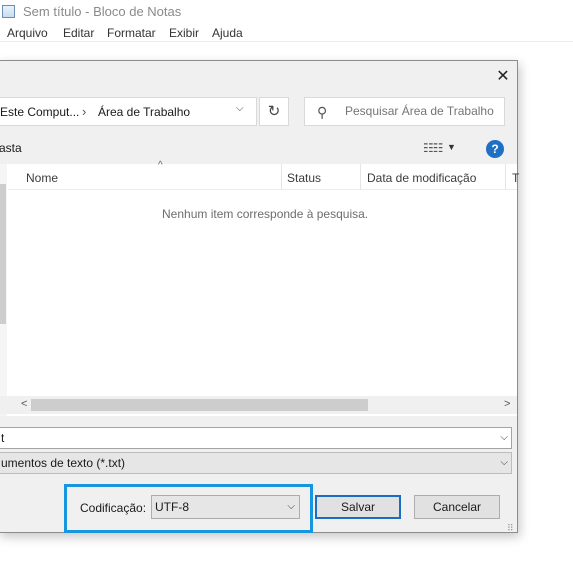  I want to click on scroll-left-icon: <, so click(24, 404).